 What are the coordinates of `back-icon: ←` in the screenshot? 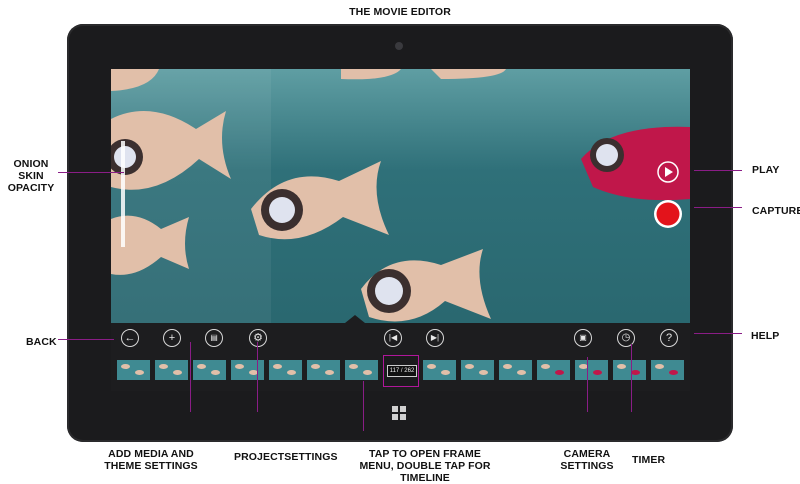 It's located at (130, 338).